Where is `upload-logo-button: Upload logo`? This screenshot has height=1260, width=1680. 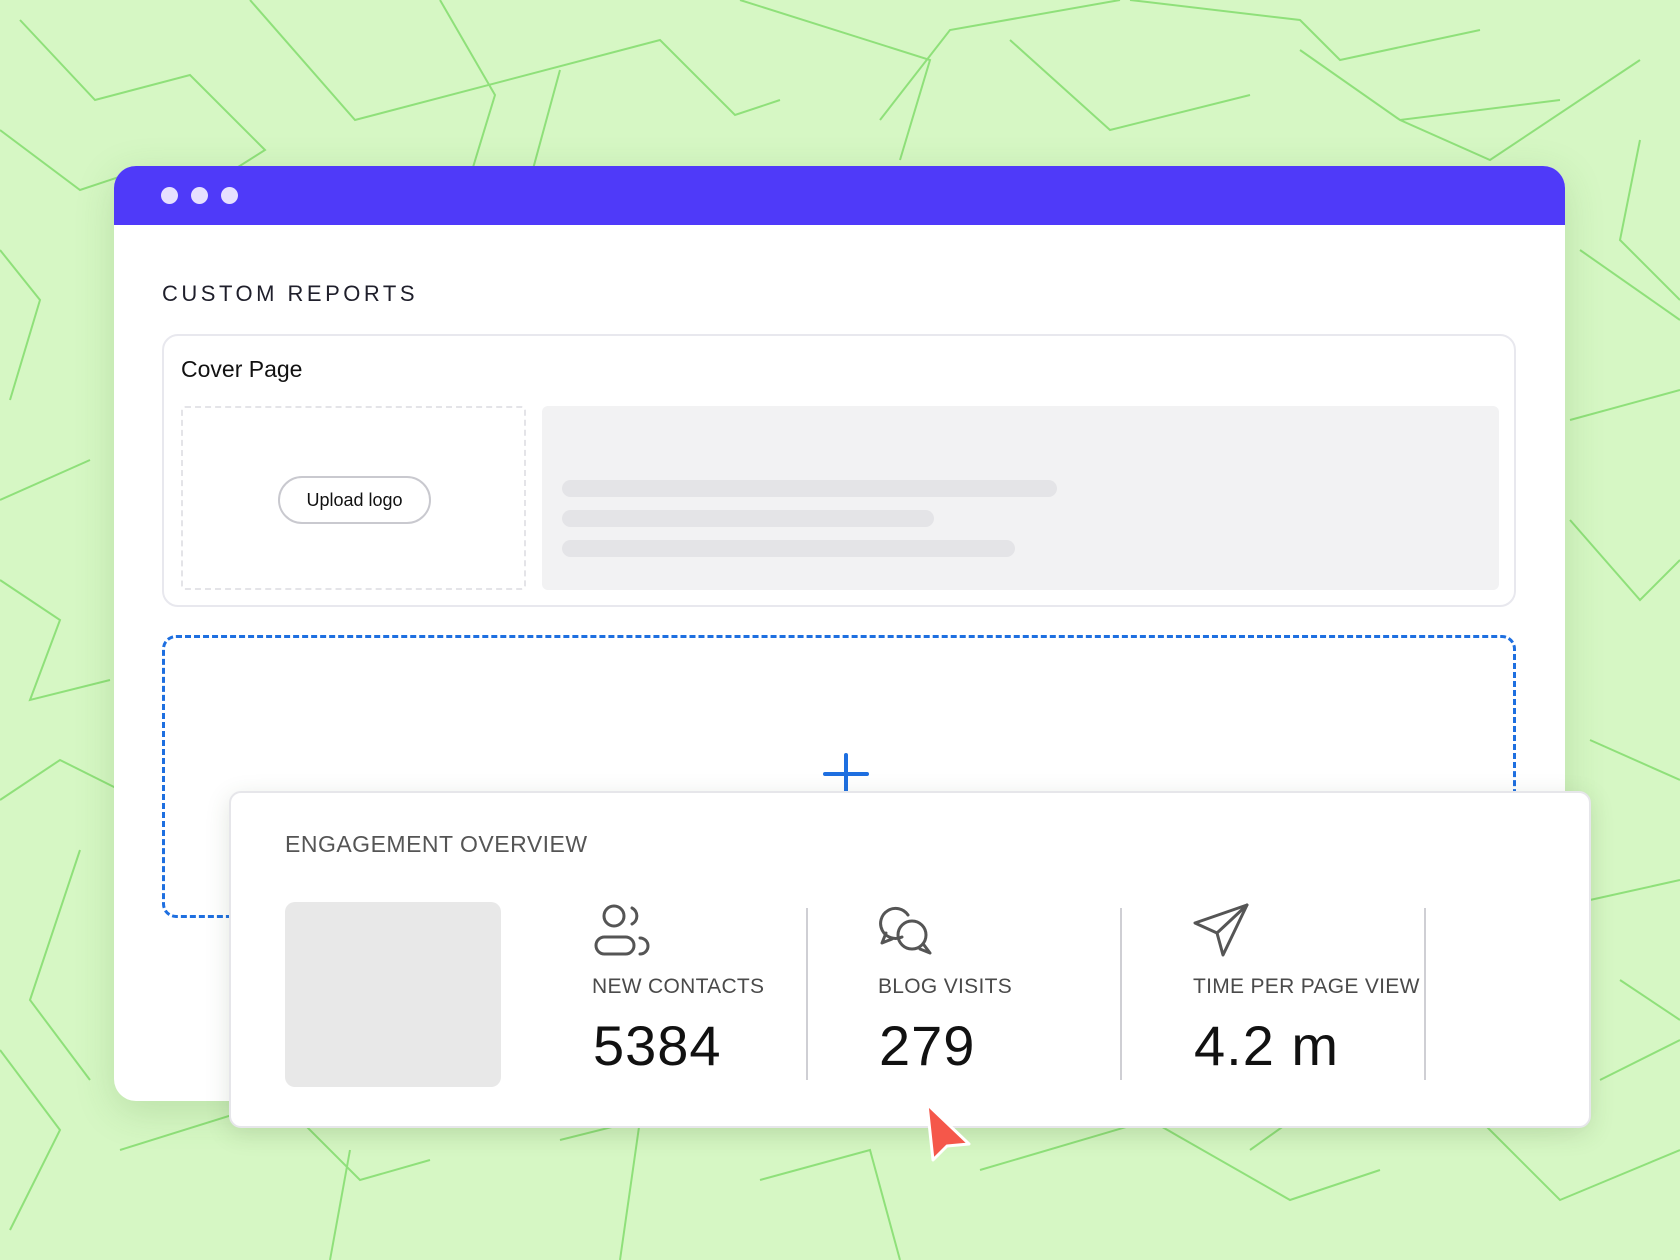 upload-logo-button: Upload logo is located at coordinates (354, 500).